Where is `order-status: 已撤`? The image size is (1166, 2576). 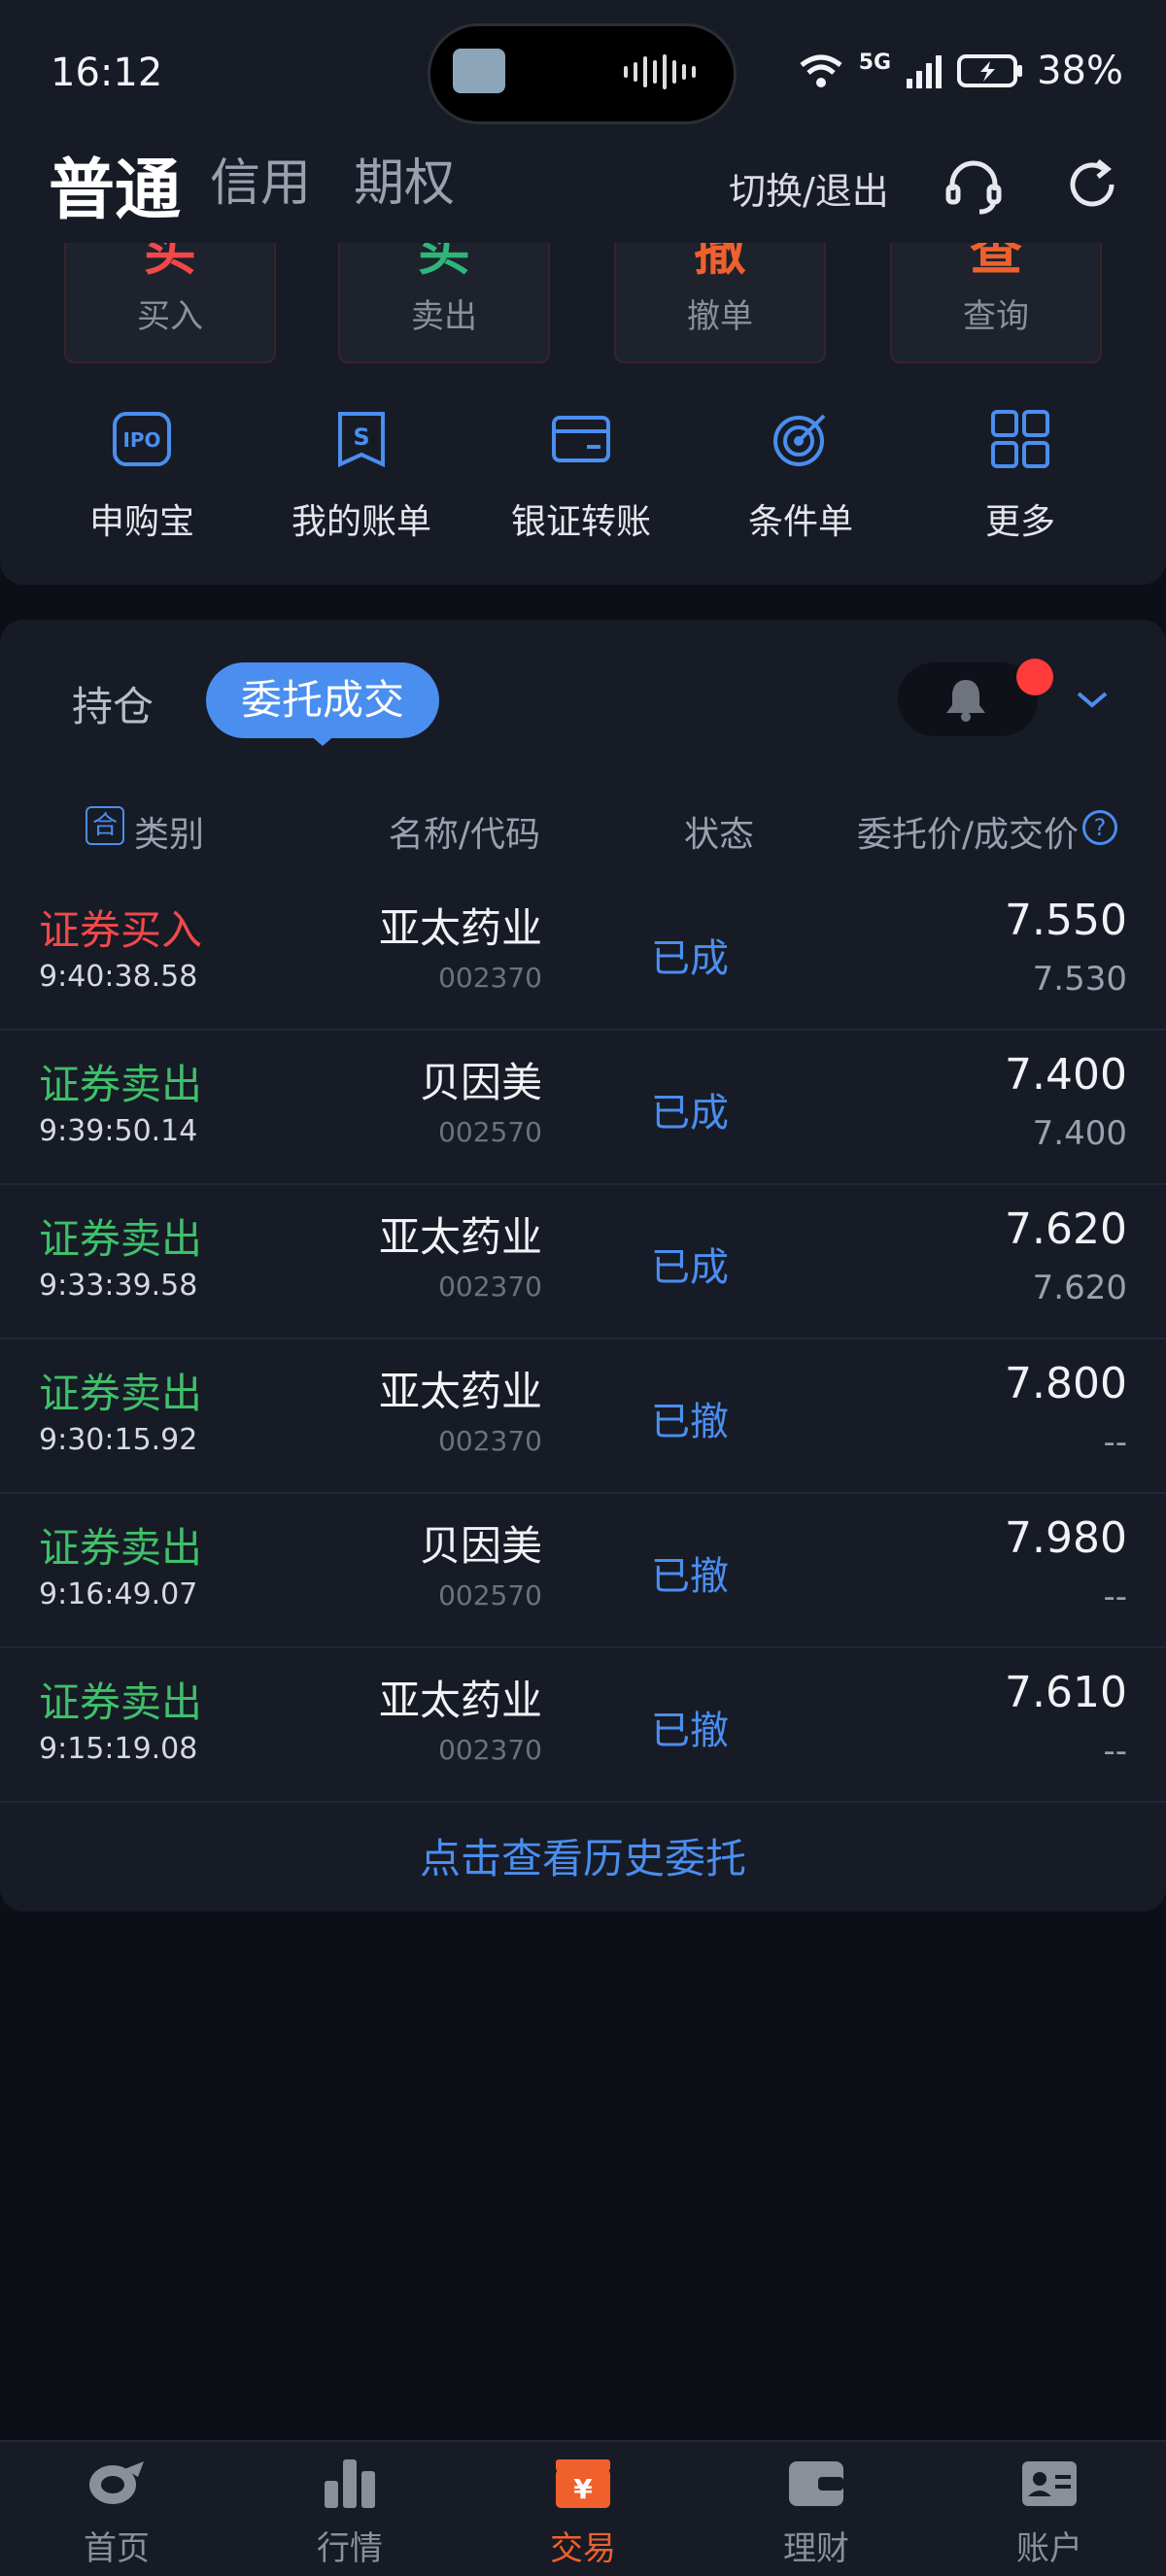 order-status: 已撤 is located at coordinates (690, 1422).